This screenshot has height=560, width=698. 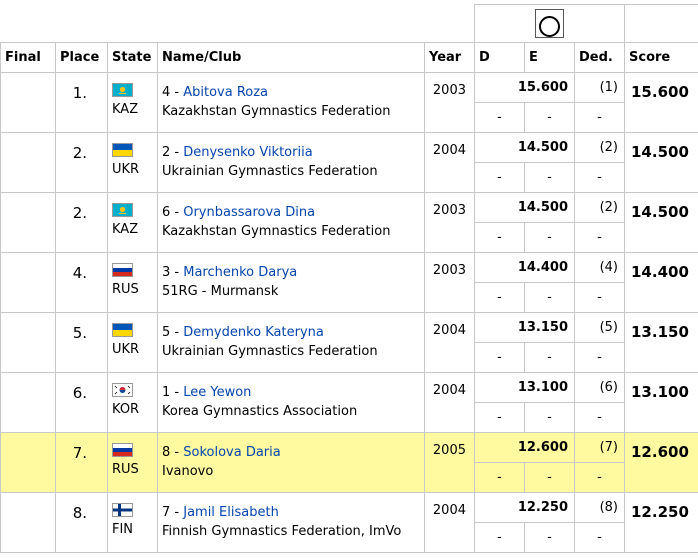 What do you see at coordinates (449, 102) in the screenshot?
I see `year-cell: 2003` at bounding box center [449, 102].